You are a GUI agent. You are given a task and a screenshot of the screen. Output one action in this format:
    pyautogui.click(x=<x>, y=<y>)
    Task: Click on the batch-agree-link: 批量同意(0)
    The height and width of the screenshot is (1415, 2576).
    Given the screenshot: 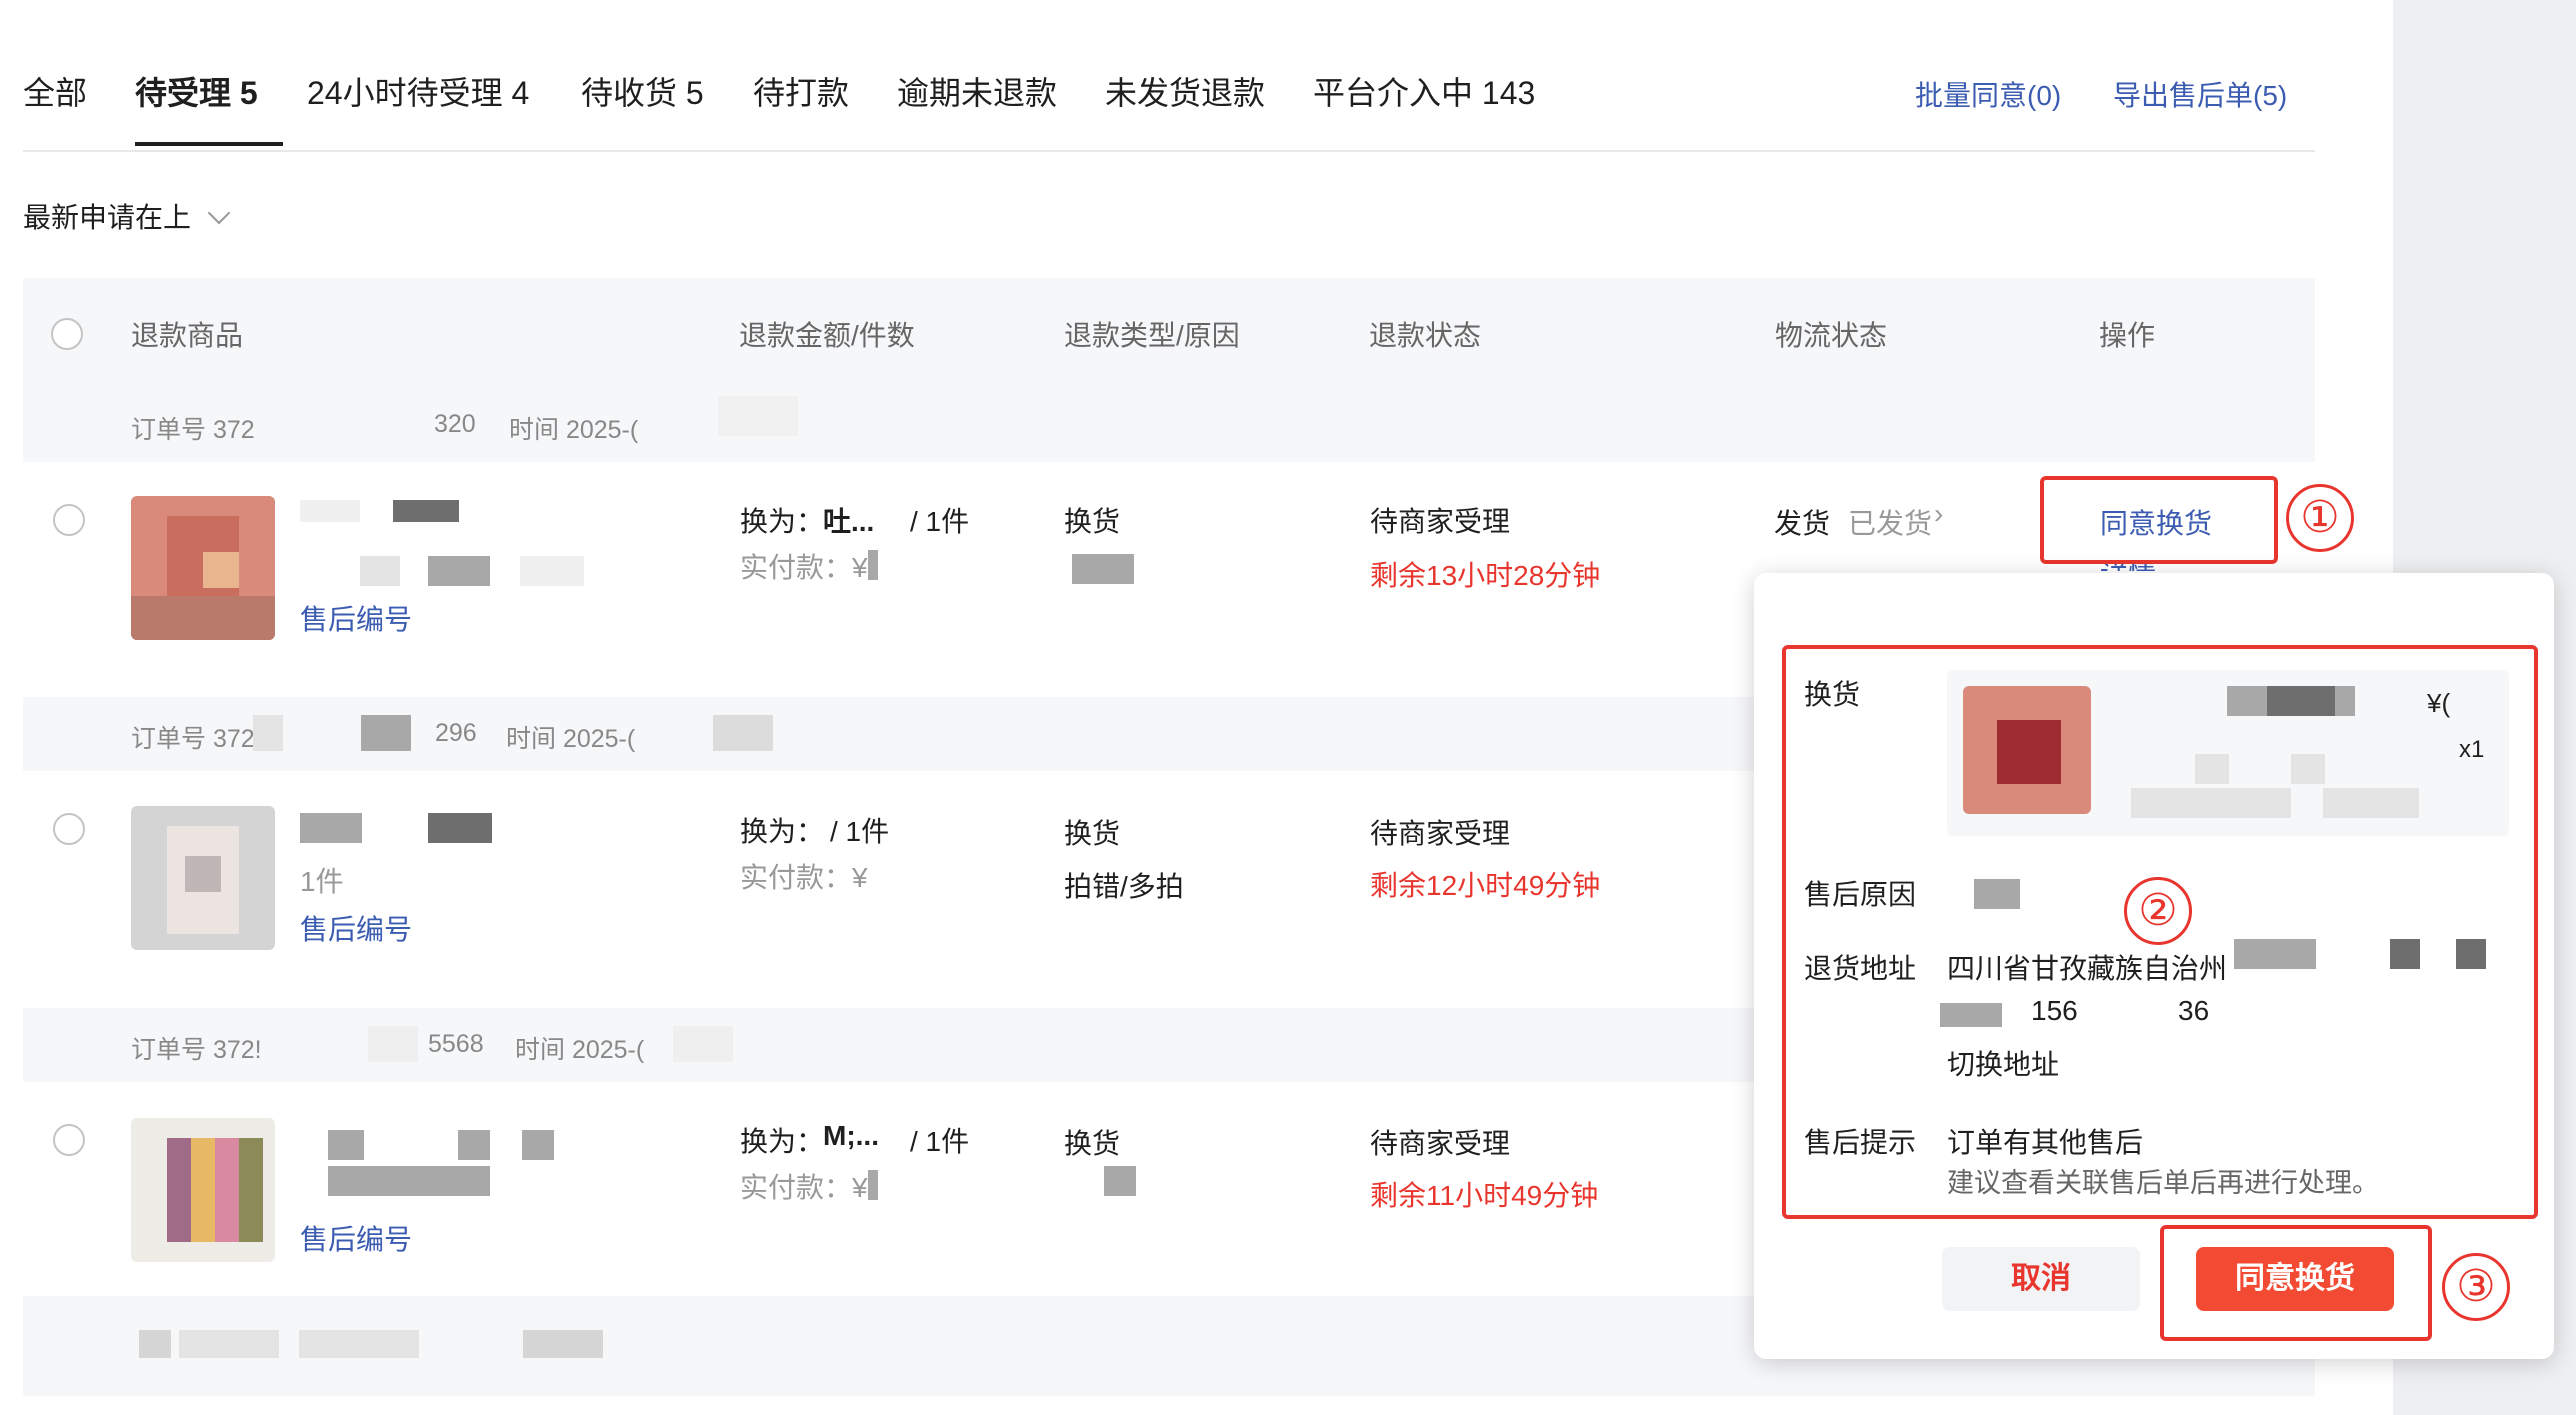 What is the action you would take?
    pyautogui.click(x=1988, y=94)
    